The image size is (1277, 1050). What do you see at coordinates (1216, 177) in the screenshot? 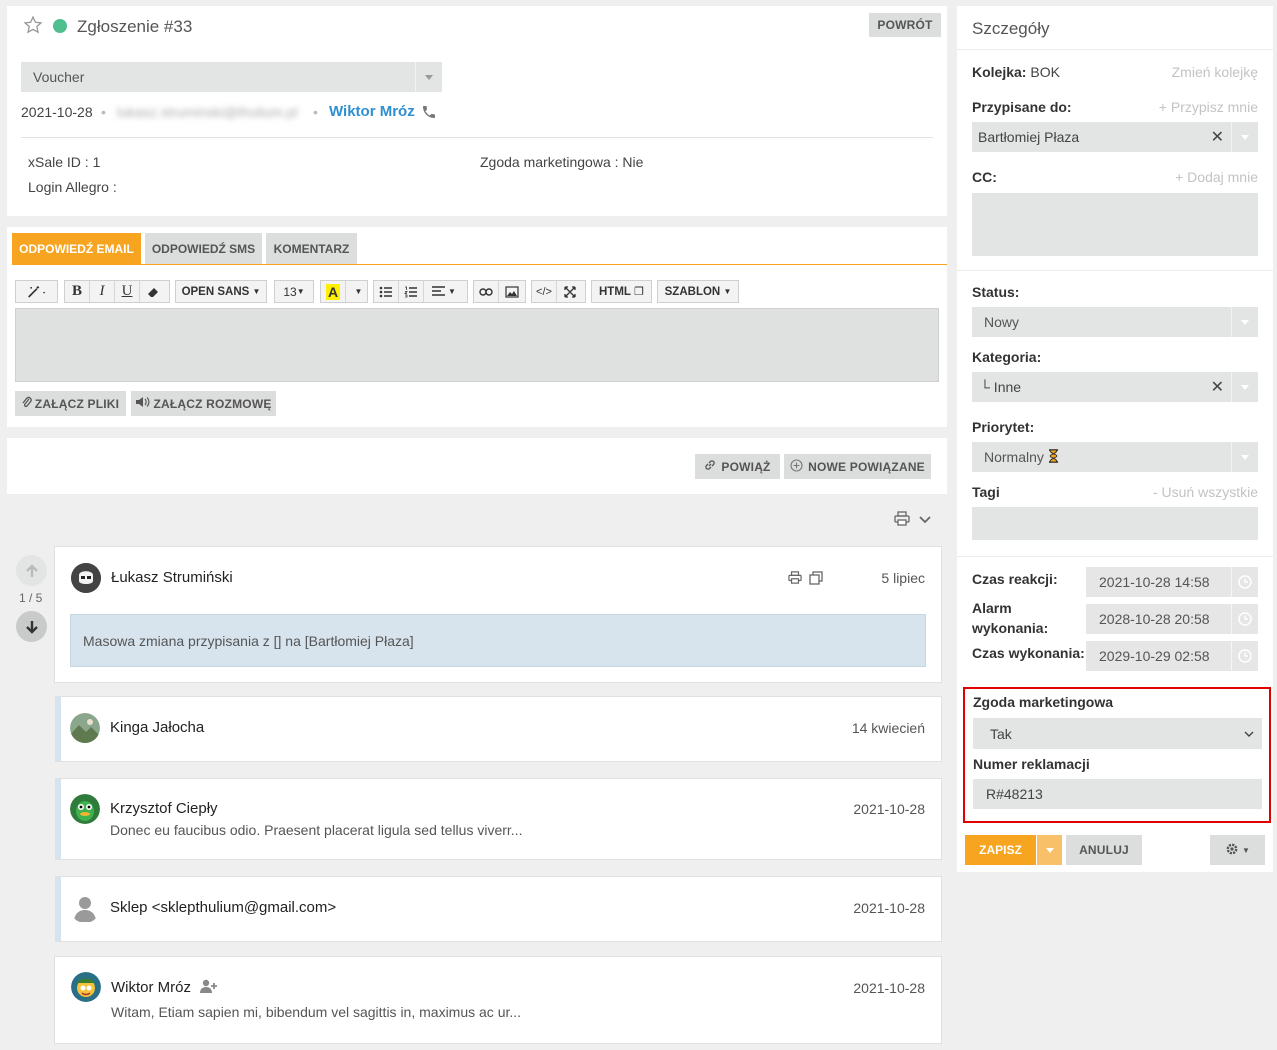
I see `add-me-link: + Dodaj mnie` at bounding box center [1216, 177].